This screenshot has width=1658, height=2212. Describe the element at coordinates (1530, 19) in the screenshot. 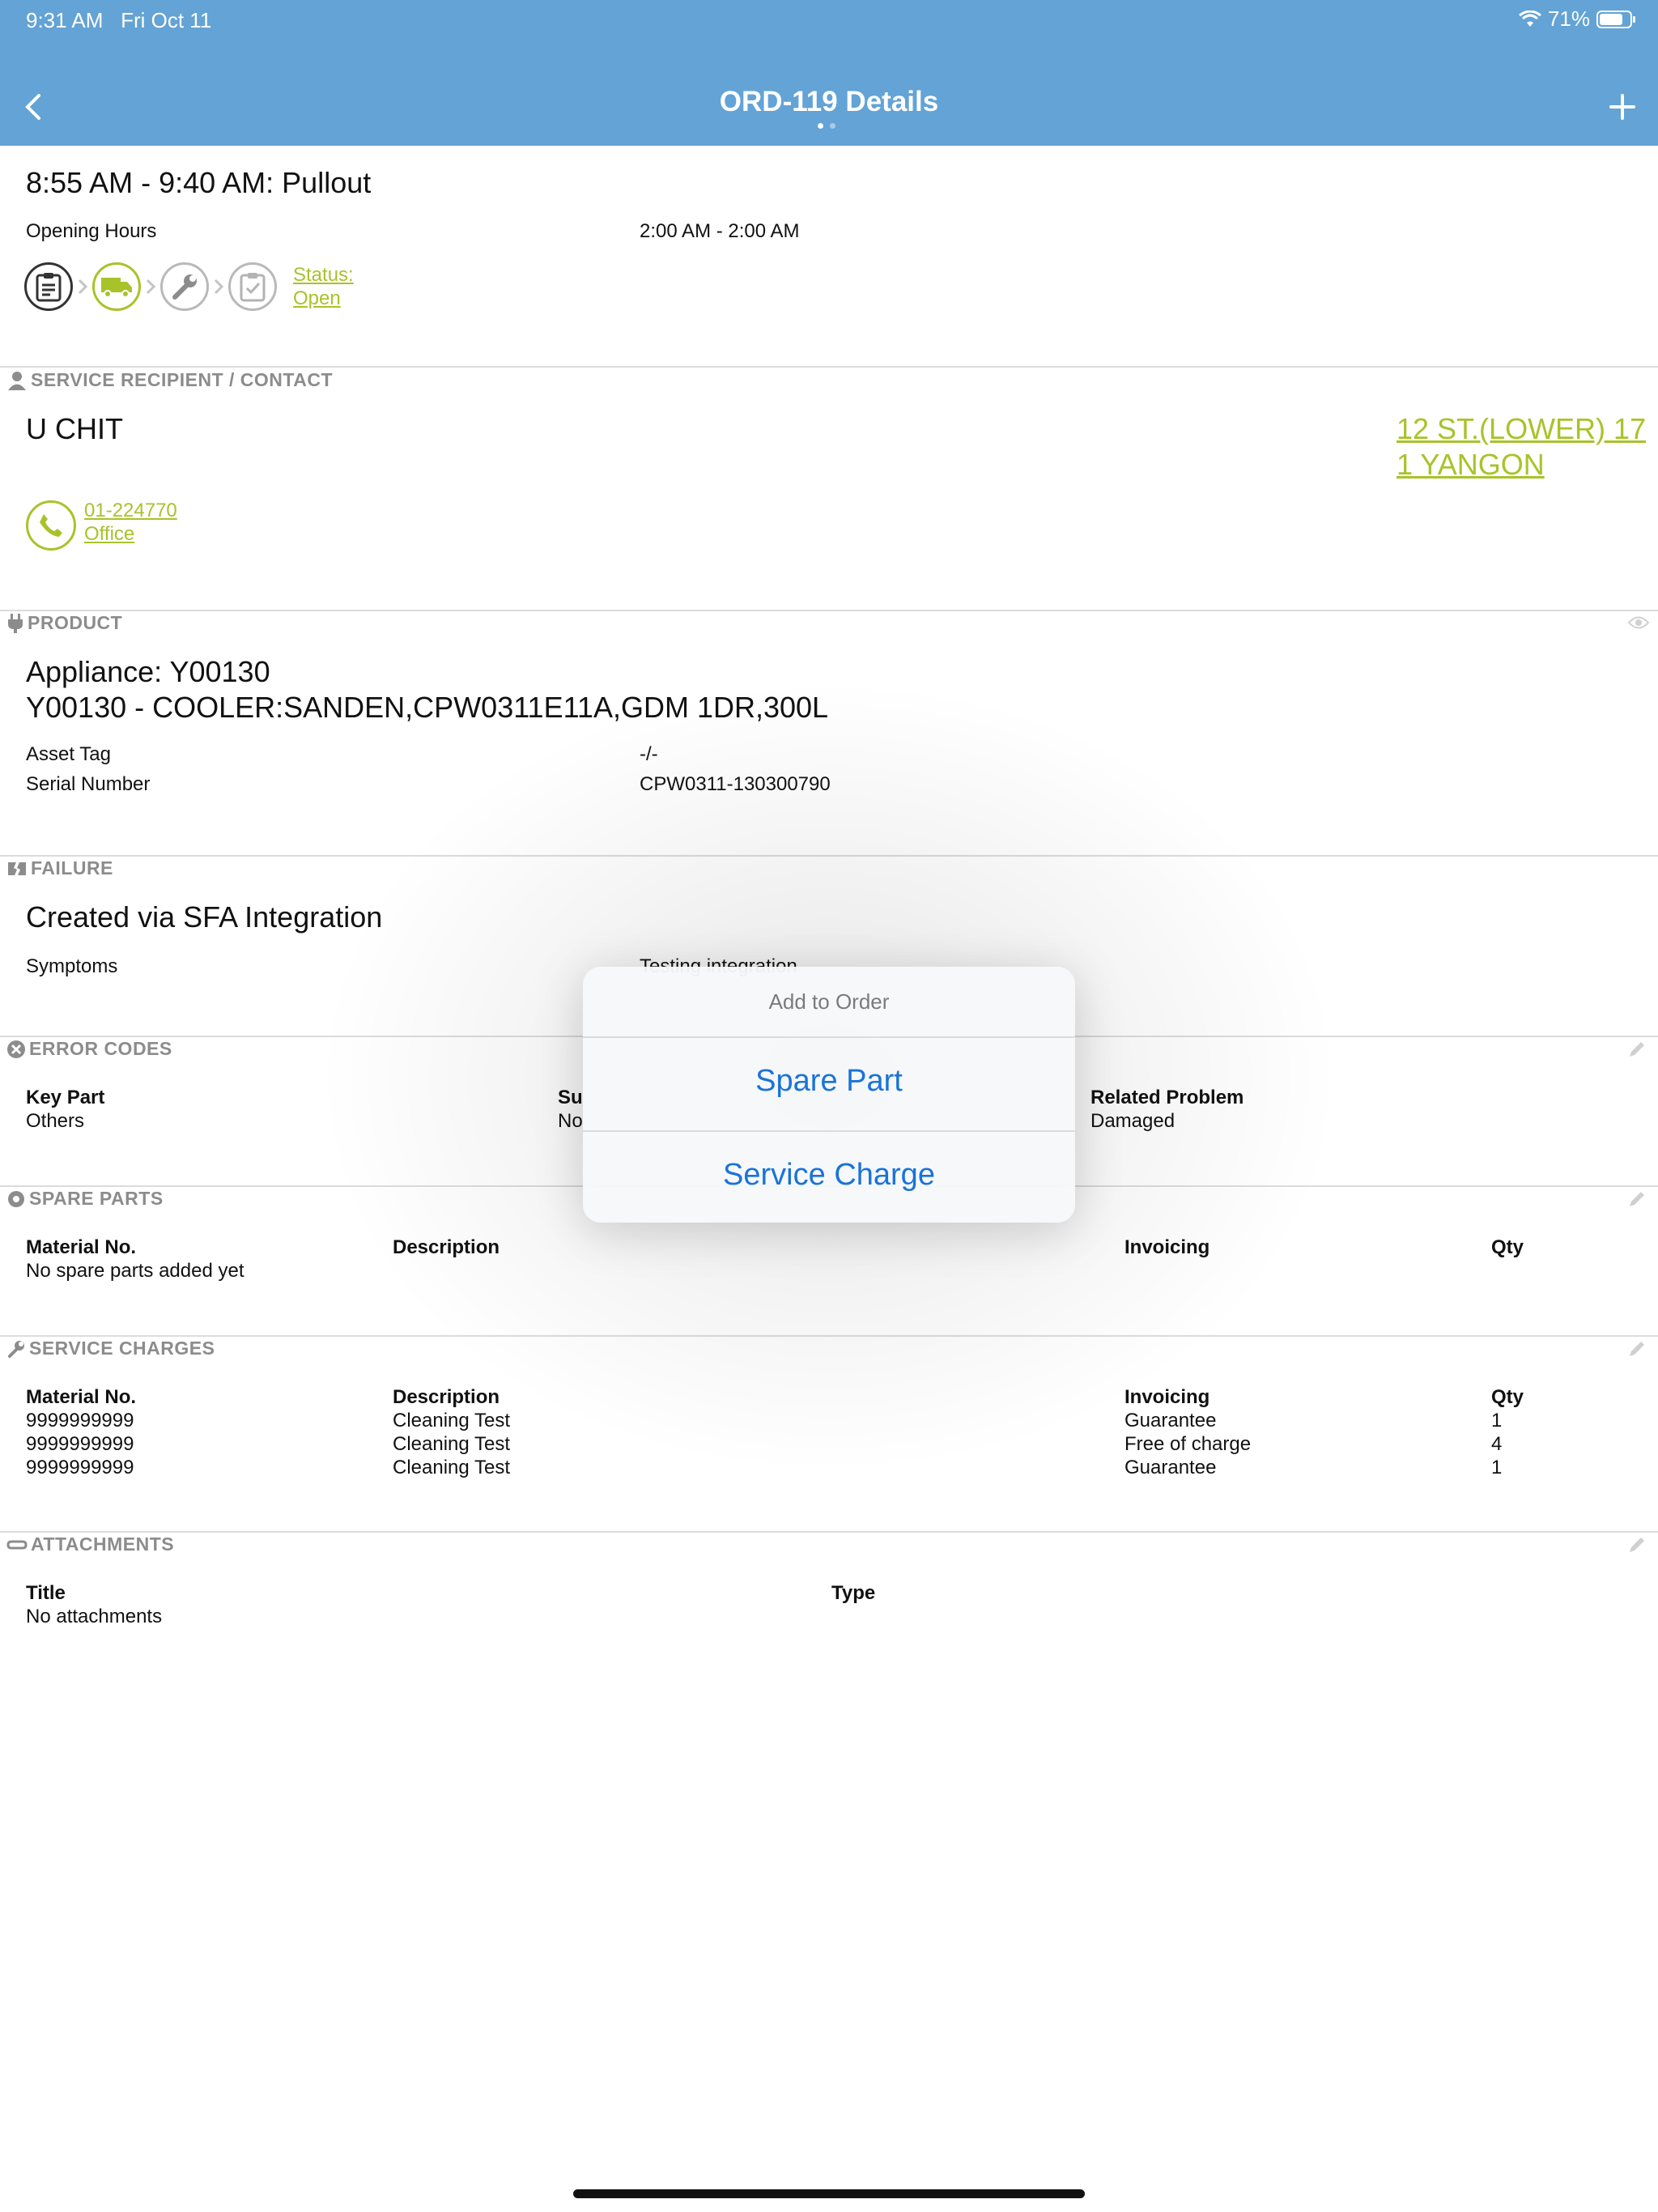

I see `wifi-icon` at that location.